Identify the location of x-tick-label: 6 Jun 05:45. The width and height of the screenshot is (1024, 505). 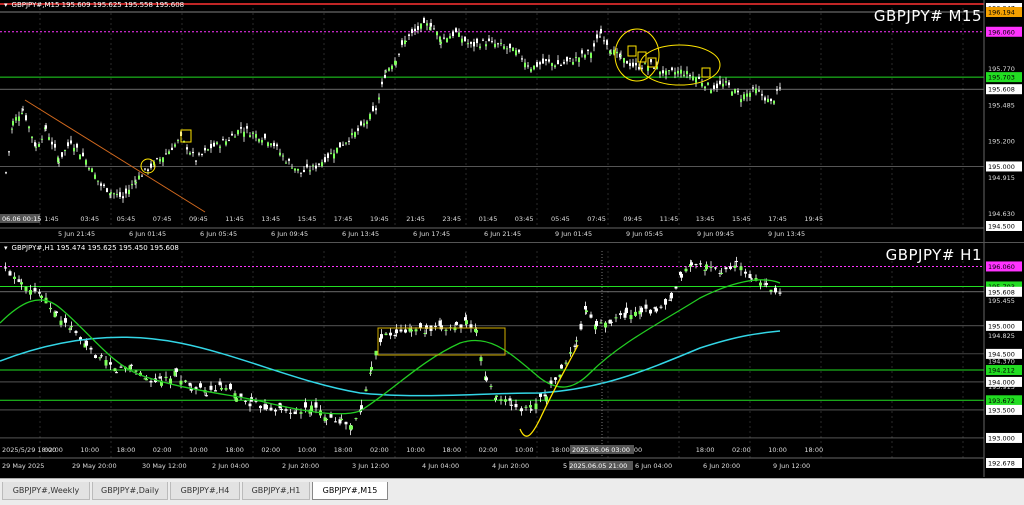
(218, 234).